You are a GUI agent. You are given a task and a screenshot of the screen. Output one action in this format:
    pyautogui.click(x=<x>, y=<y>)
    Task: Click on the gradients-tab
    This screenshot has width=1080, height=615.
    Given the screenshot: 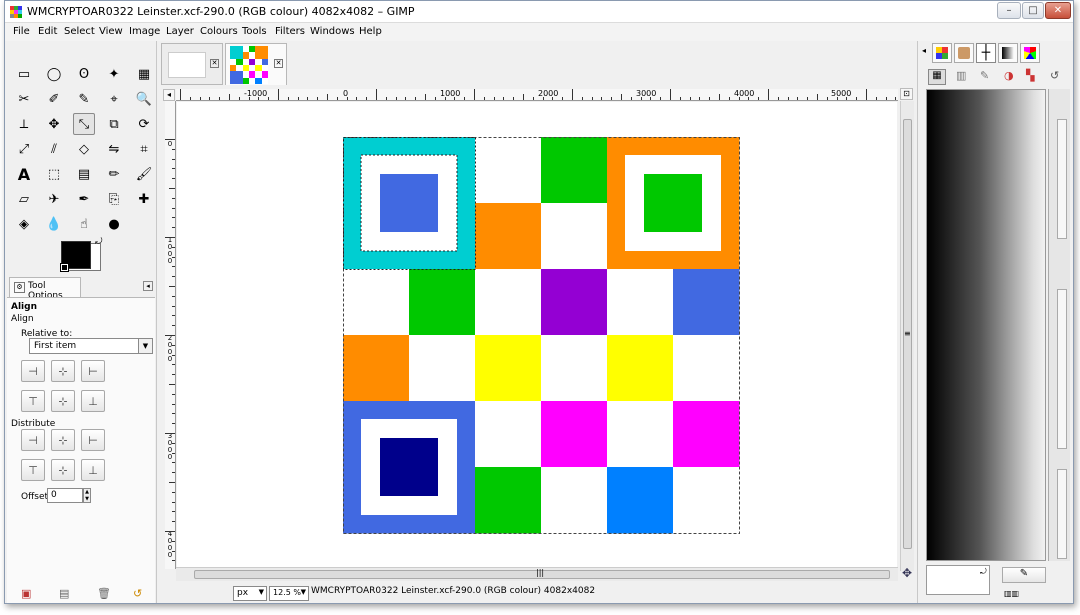 What is the action you would take?
    pyautogui.click(x=1008, y=53)
    